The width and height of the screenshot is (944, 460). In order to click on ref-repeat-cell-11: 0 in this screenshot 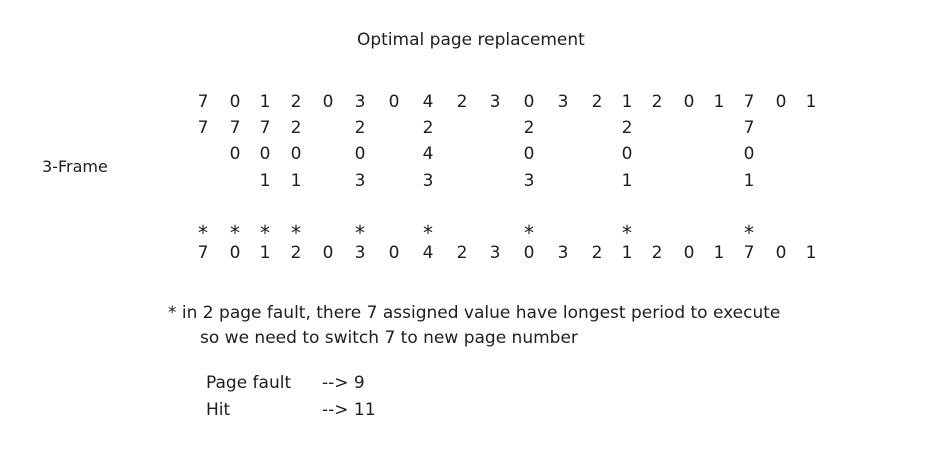, I will do `click(529, 253)`.